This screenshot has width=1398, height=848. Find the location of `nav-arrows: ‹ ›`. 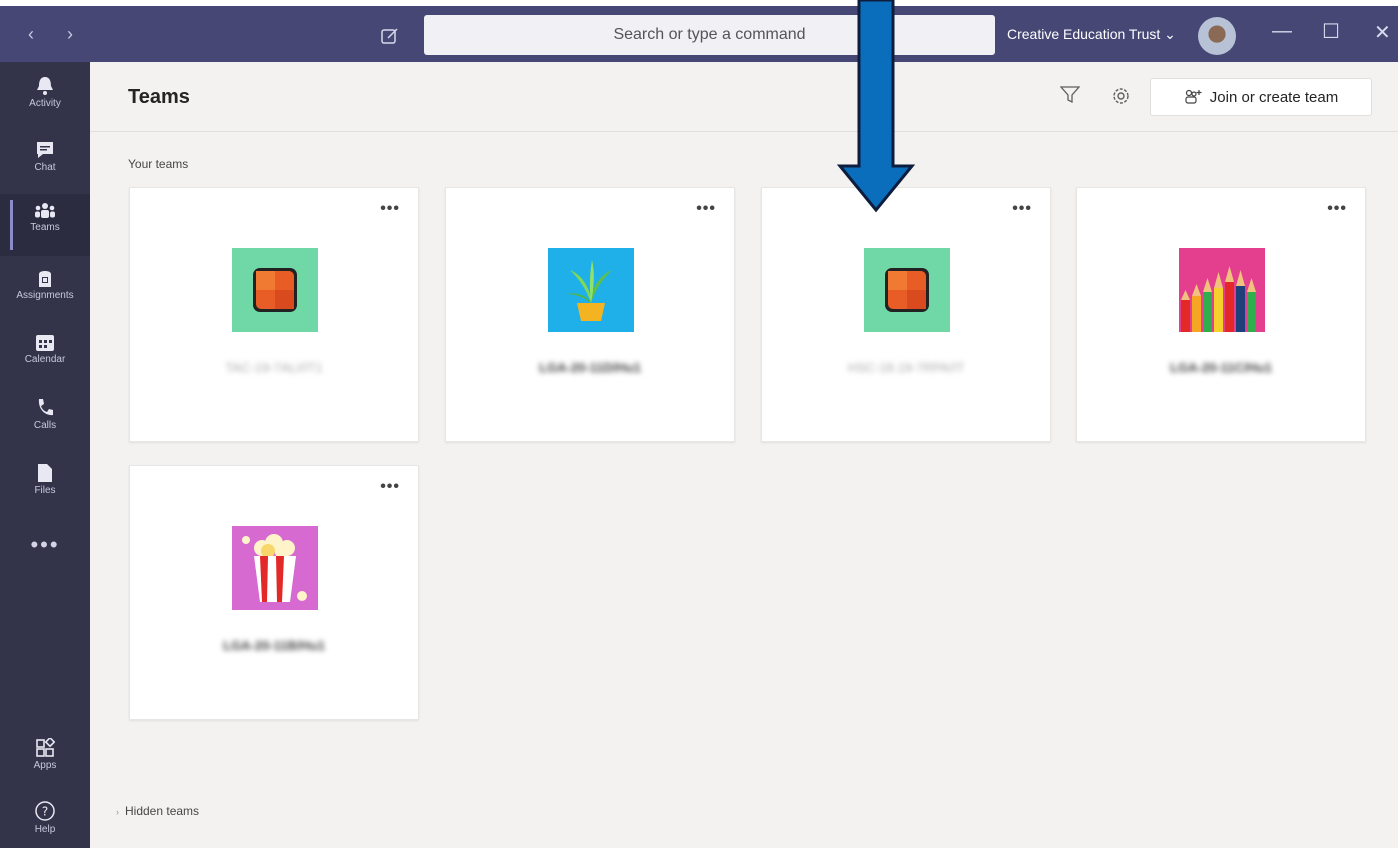

nav-arrows: ‹ › is located at coordinates (57, 34).